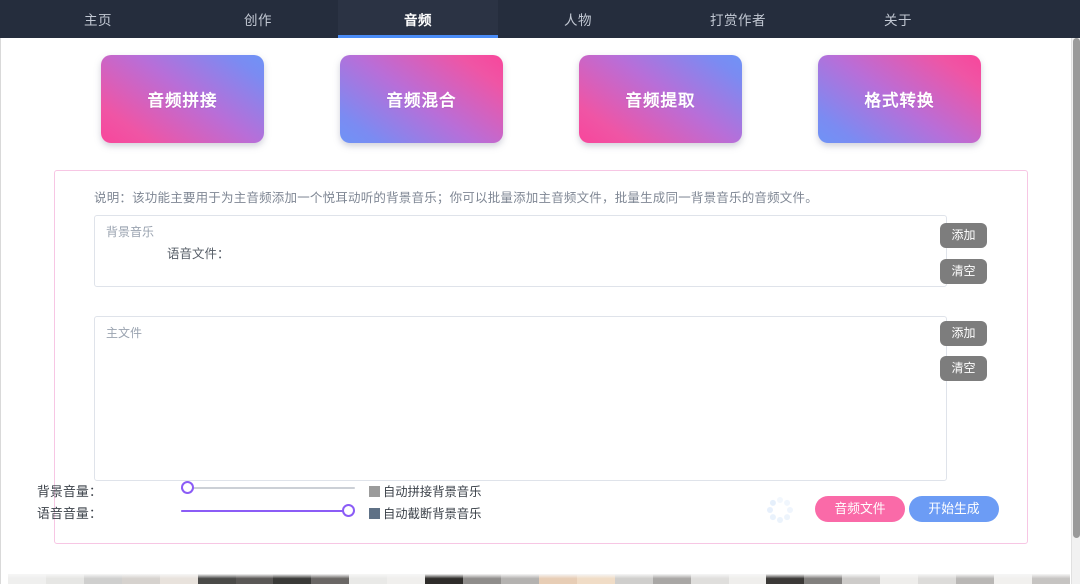 The image size is (1080, 584). I want to click on clear-background-music-button: 清空, so click(963, 271).